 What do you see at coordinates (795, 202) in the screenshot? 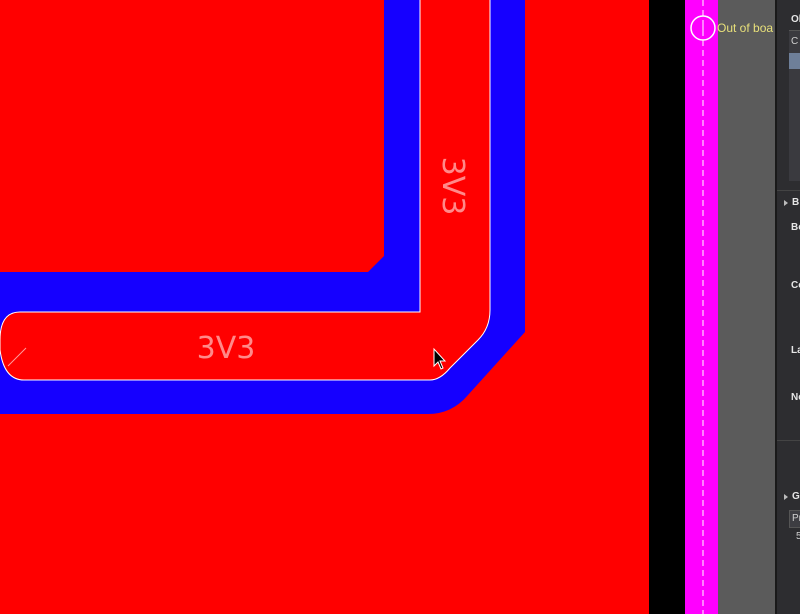
I see `section-header-board: B` at bounding box center [795, 202].